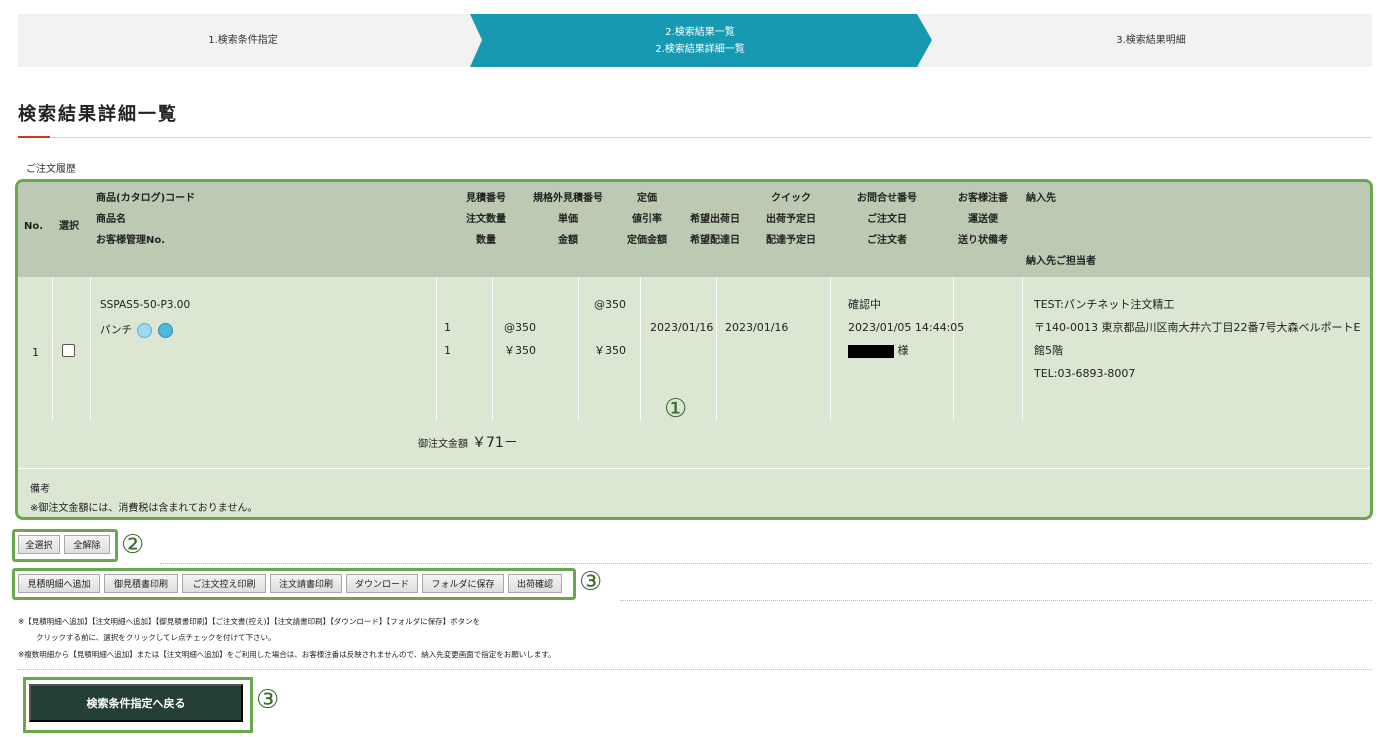 The image size is (1386, 737). I want to click on step-2-label-2: 2.検索結果詳細一覧, so click(700, 49).